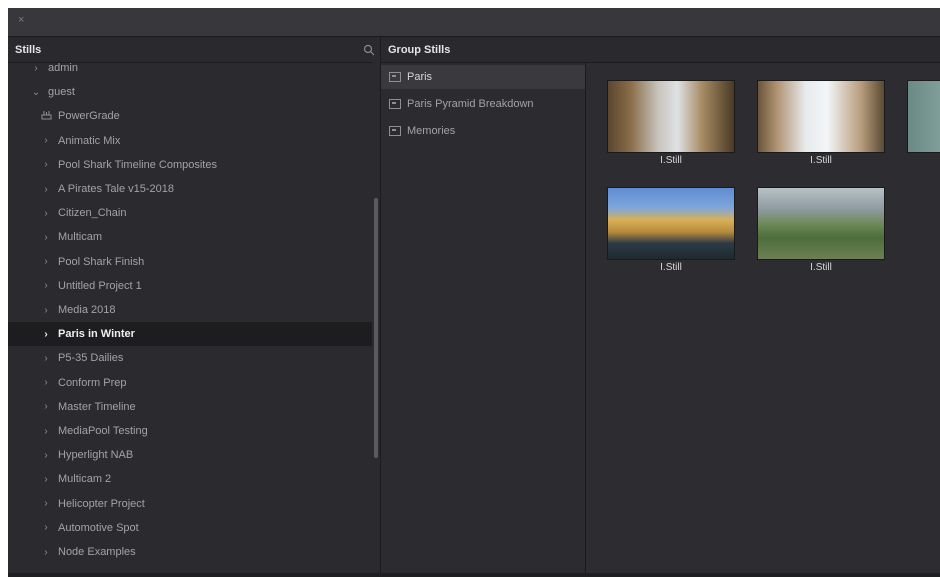 This screenshot has height=577, width=940. Describe the element at coordinates (671, 116) in the screenshot. I see `eiffel-tower-street-still` at that location.